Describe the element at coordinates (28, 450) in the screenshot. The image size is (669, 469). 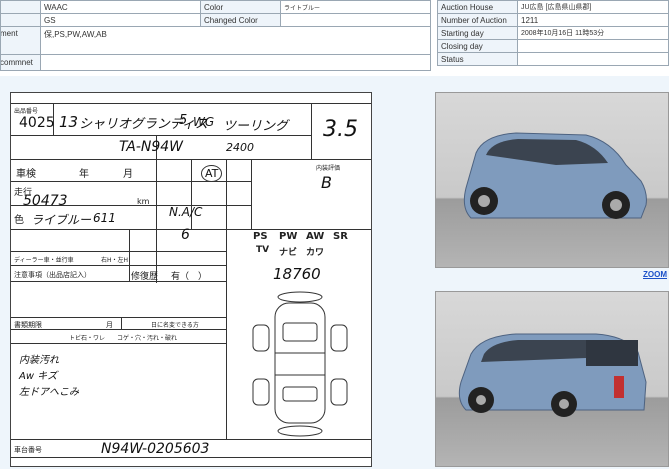
I see `frame-label: 車台番号` at that location.